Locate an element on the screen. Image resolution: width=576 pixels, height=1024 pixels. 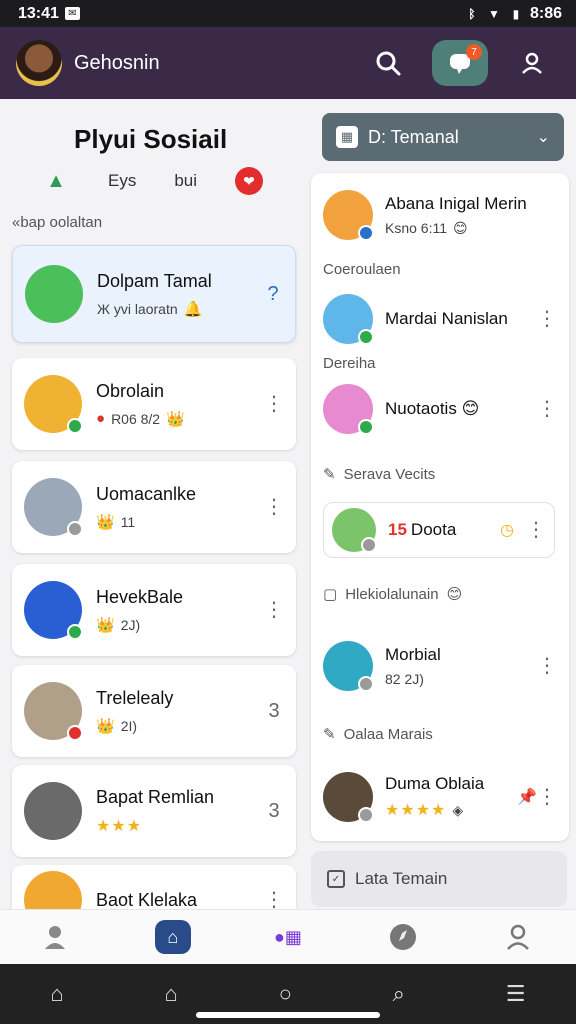
status-time: 13:41 is located at coordinates (38, 13).